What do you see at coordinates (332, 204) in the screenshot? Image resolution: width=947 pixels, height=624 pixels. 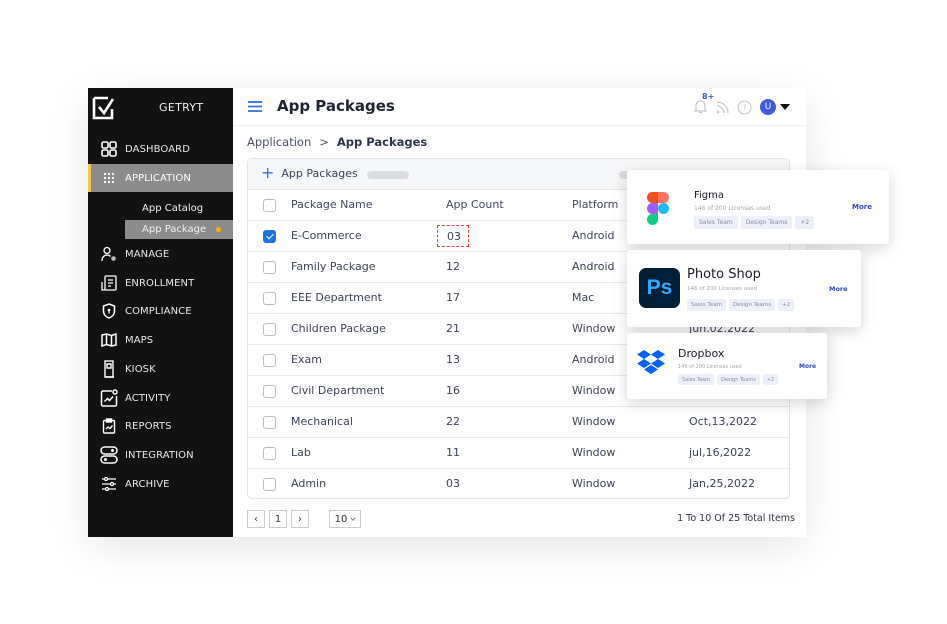 I see `column-header-package-name: Package Name` at bounding box center [332, 204].